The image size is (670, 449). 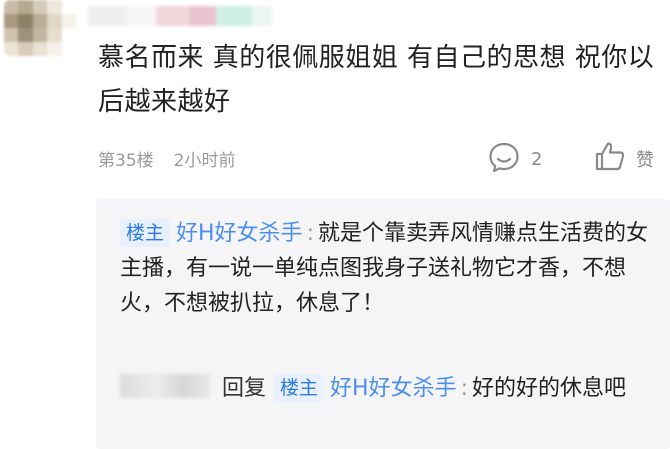 I want to click on reply-count: 2, so click(x=537, y=159).